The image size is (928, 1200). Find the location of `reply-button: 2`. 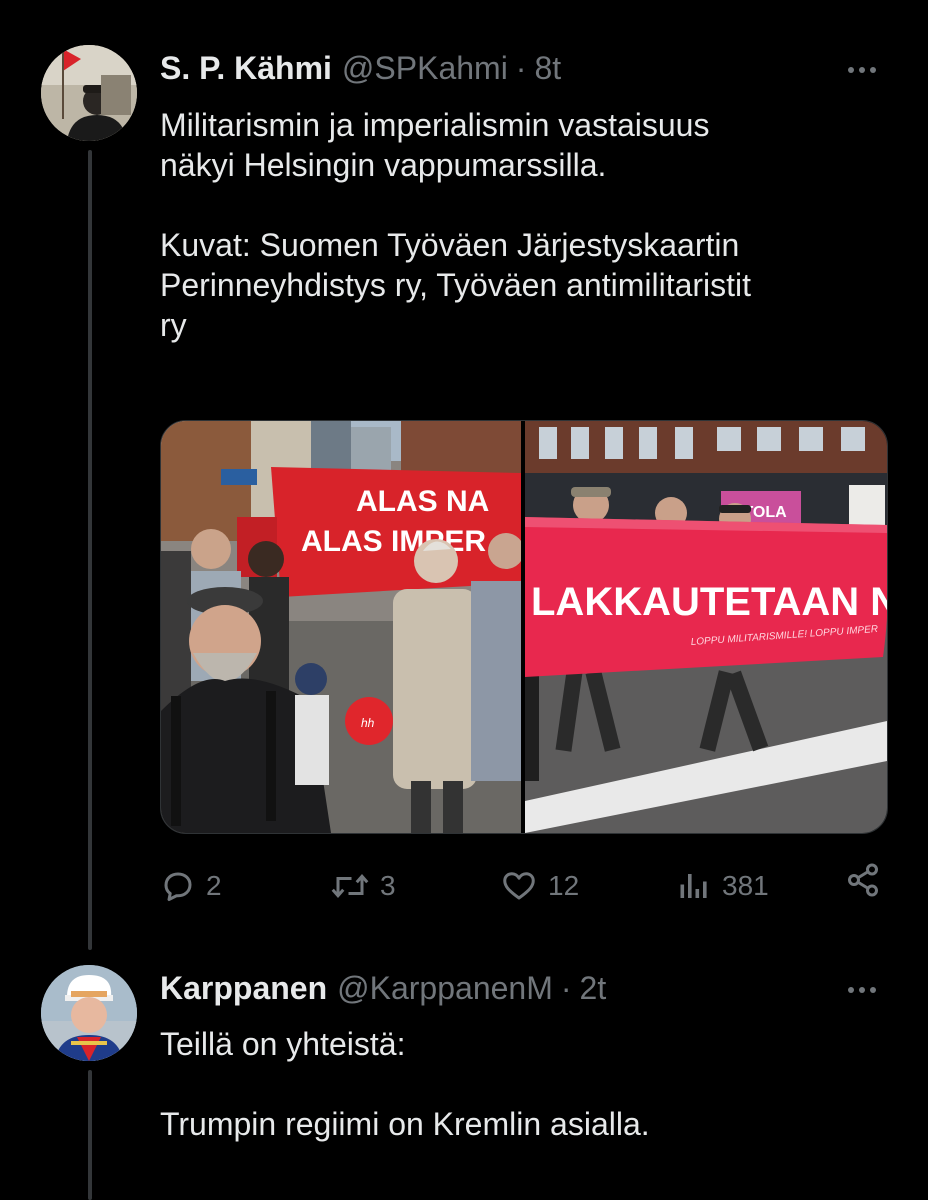

reply-button: 2 is located at coordinates (191, 886).